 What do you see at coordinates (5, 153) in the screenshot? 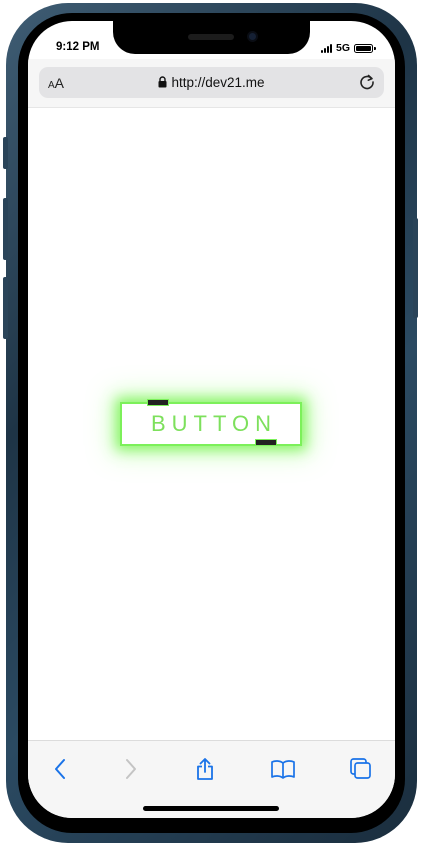
I see `mute-switch` at bounding box center [5, 153].